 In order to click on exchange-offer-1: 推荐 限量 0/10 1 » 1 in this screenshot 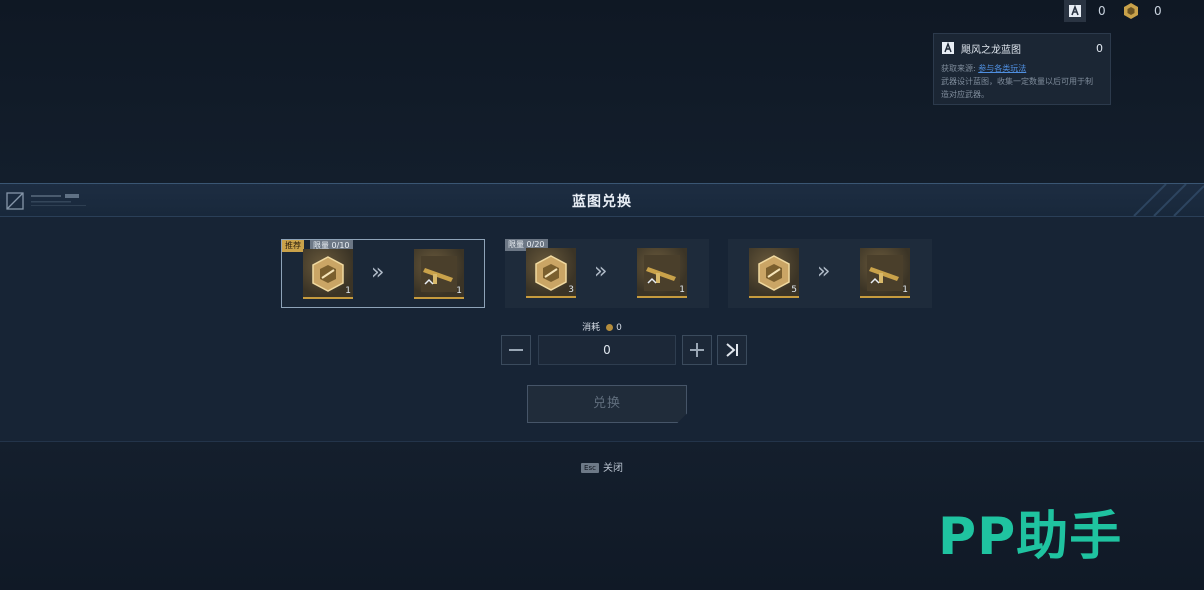, I will do `click(383, 273)`.